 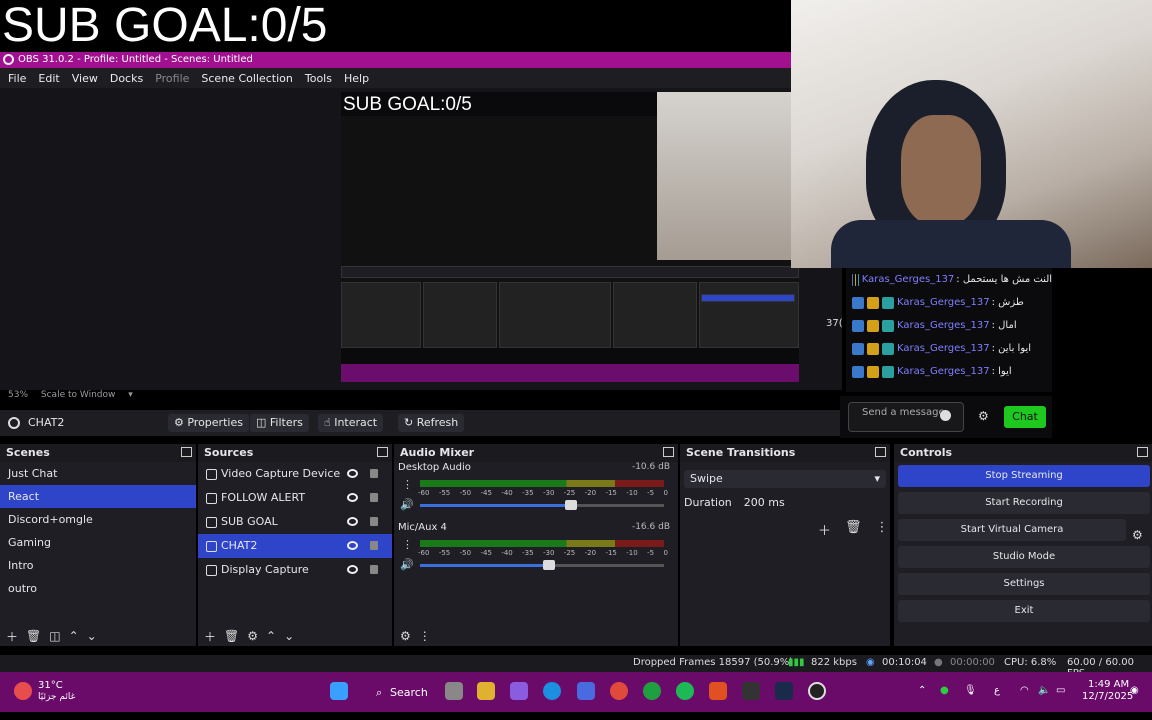 I want to click on taskbar-search: Search, so click(x=409, y=692).